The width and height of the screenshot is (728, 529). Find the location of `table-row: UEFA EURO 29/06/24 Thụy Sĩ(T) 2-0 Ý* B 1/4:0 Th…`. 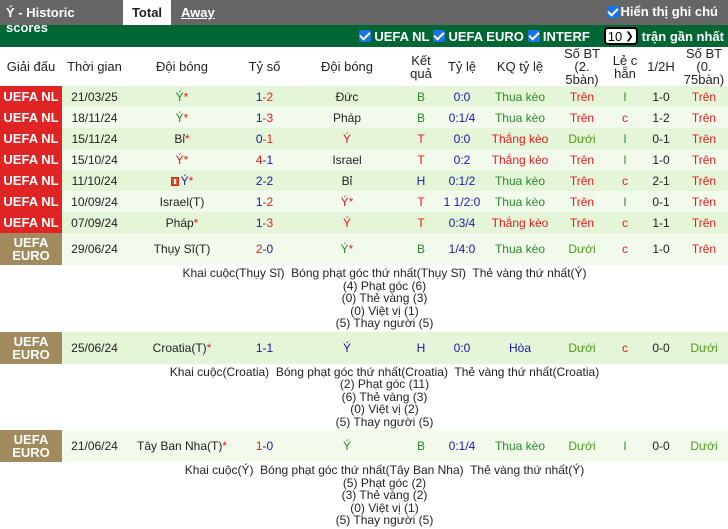

table-row: UEFA EURO 29/06/24 Thụy Sĩ(T) 2-0 Ý* B 1/4:0 Th… is located at coordinates (364, 249).